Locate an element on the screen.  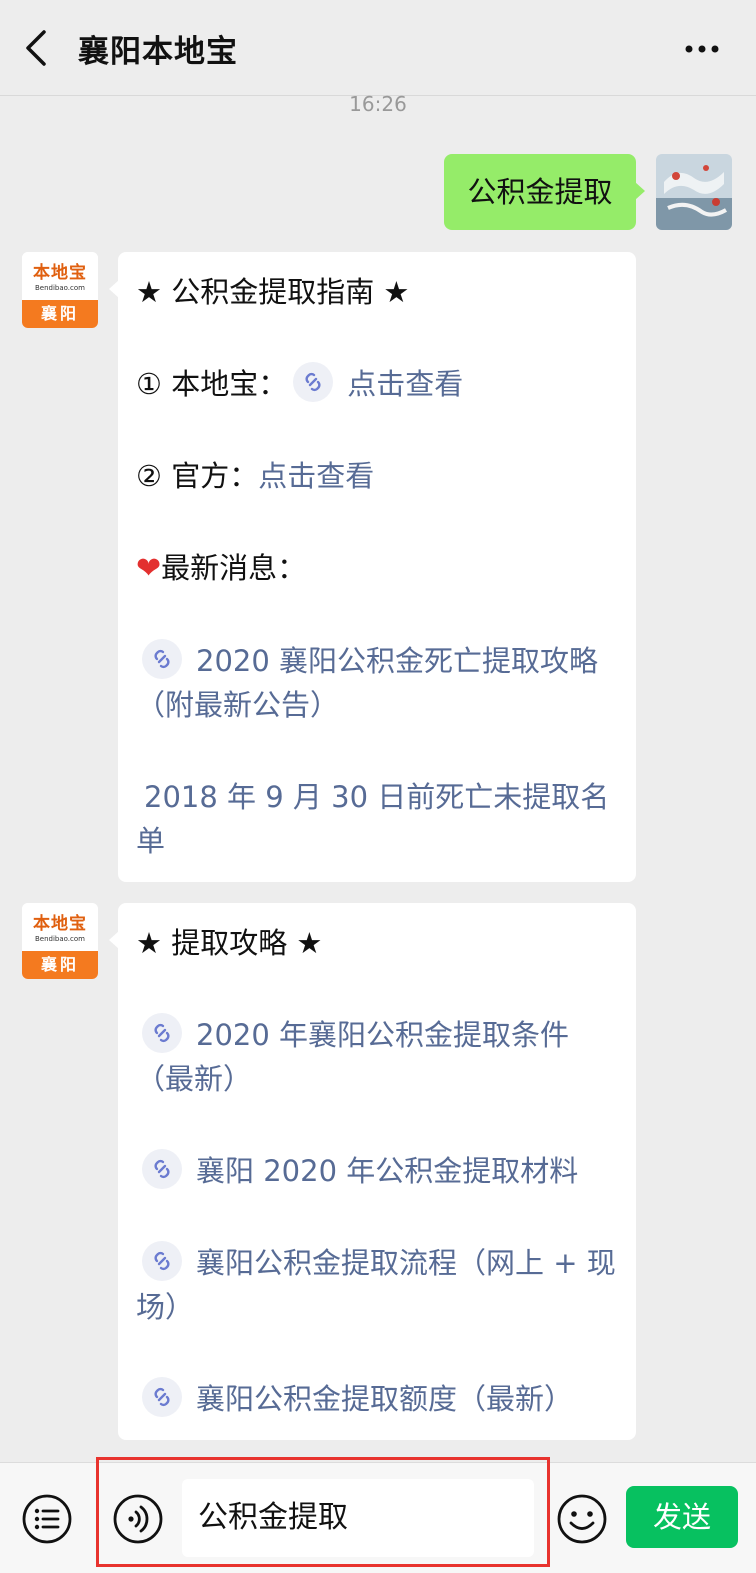
guide-item-2-prefix: ② 官方： is located at coordinates (197, 476).